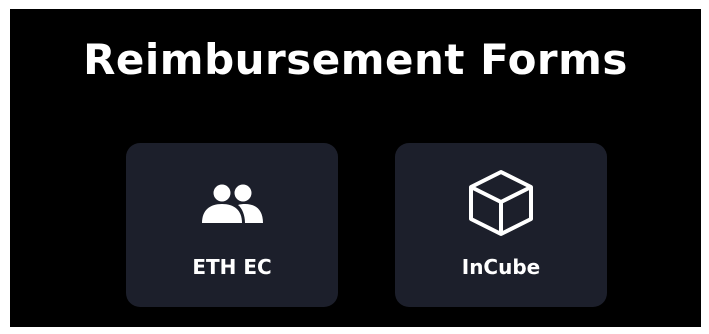 This screenshot has height=334, width=709. What do you see at coordinates (232, 225) in the screenshot?
I see `eth-ec-card: ETH EC` at bounding box center [232, 225].